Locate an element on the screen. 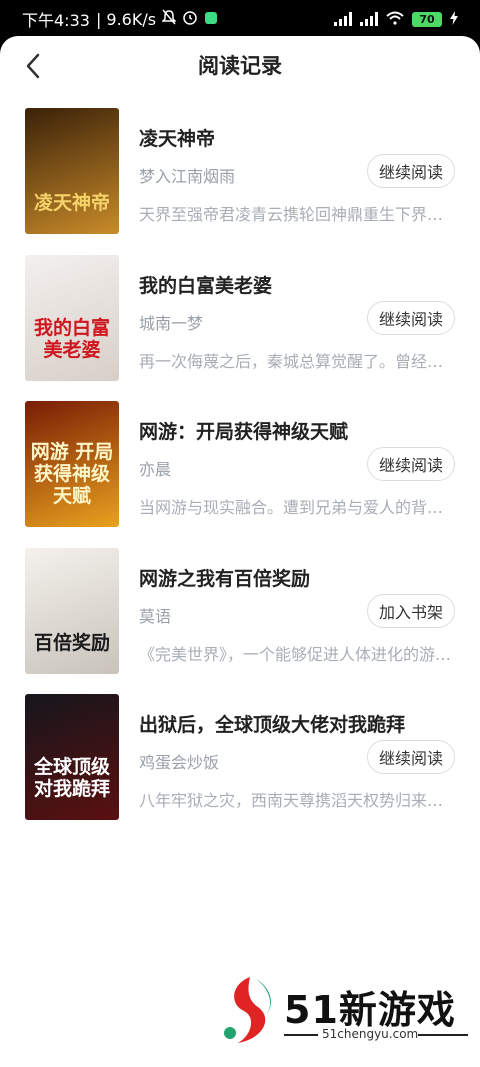  book-cover: 全球顶级 对我跪拜 is located at coordinates (72, 757).